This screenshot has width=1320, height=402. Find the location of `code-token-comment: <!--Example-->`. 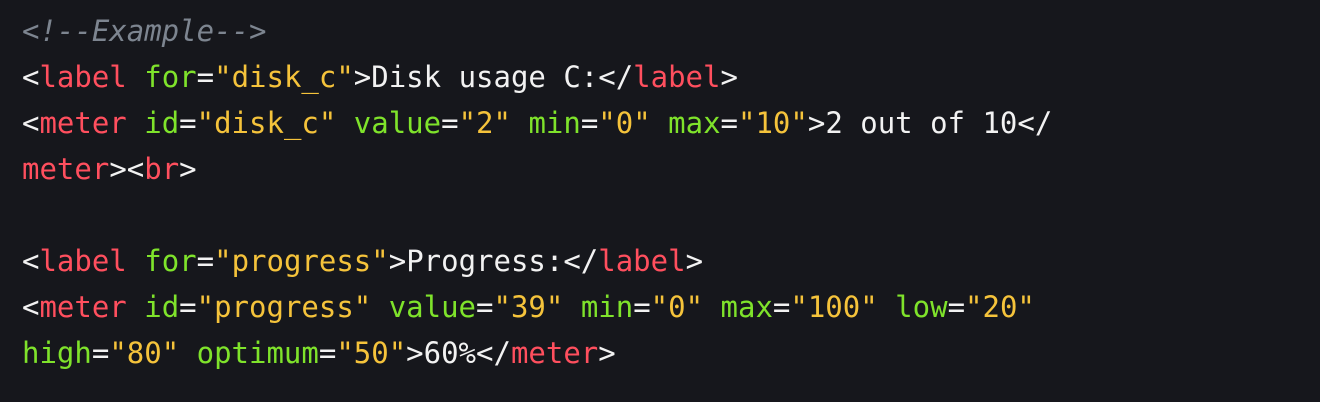

code-token-comment: <!--Example--> is located at coordinates (144, 31).